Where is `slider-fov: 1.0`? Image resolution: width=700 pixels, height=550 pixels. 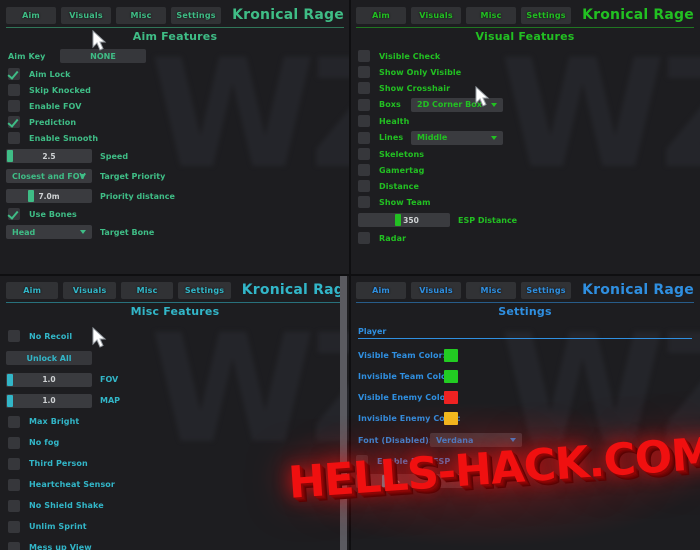
slider-fov: 1.0 is located at coordinates (49, 379).